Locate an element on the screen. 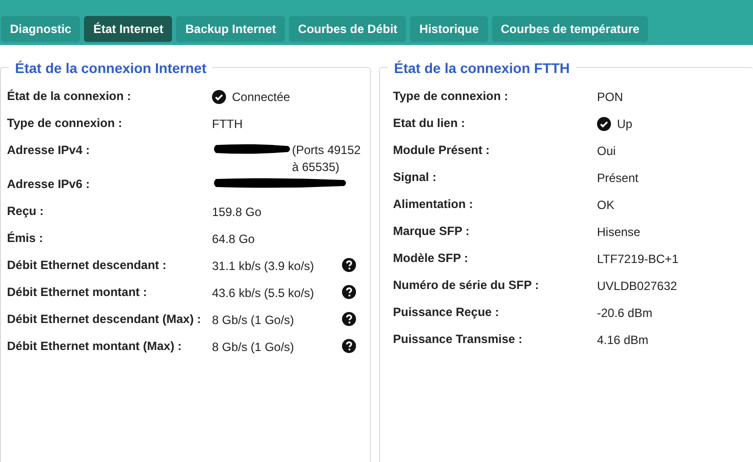  row-label: Émis : is located at coordinates (25, 238).